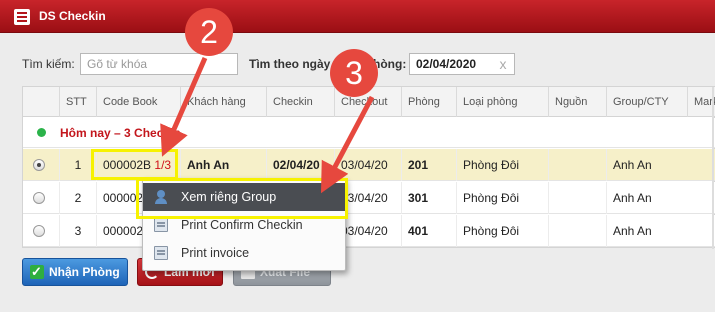  What do you see at coordinates (138, 165) in the screenshot?
I see `cell-code: 000002B 1/3` at bounding box center [138, 165].